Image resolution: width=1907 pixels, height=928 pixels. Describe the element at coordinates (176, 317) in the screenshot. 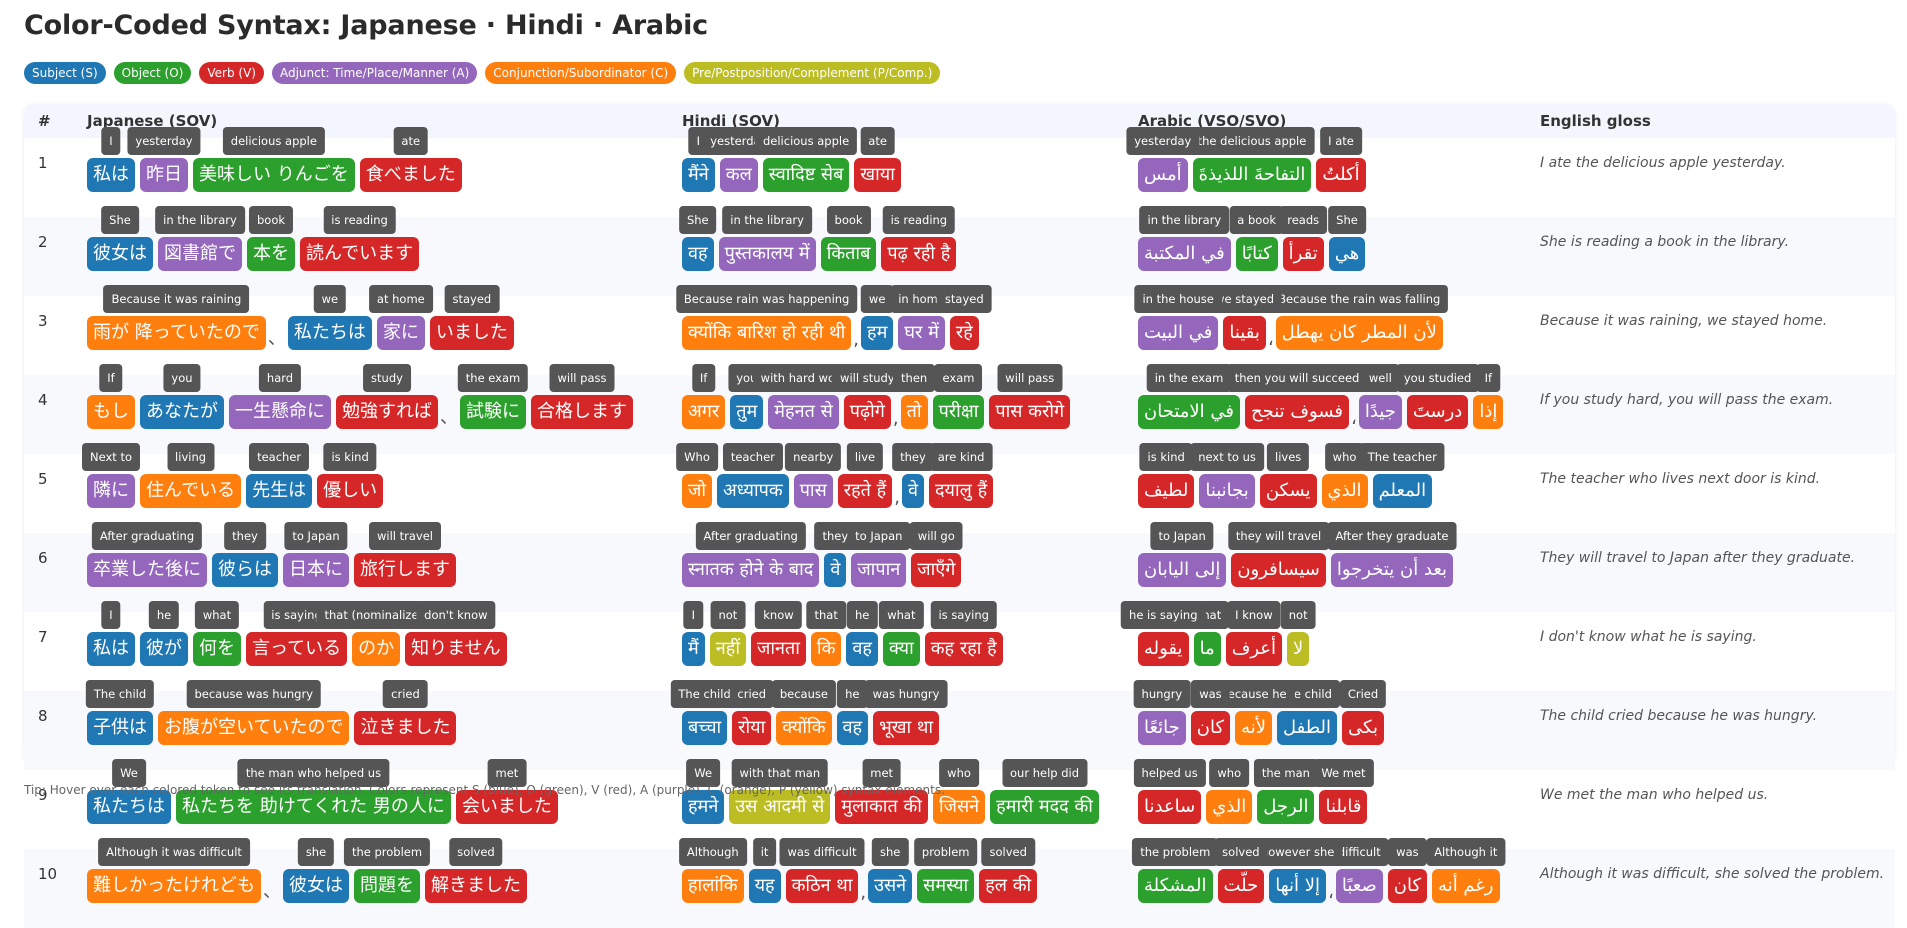

I see `token-c: 雨が 降っていたので Because it was raining` at that location.